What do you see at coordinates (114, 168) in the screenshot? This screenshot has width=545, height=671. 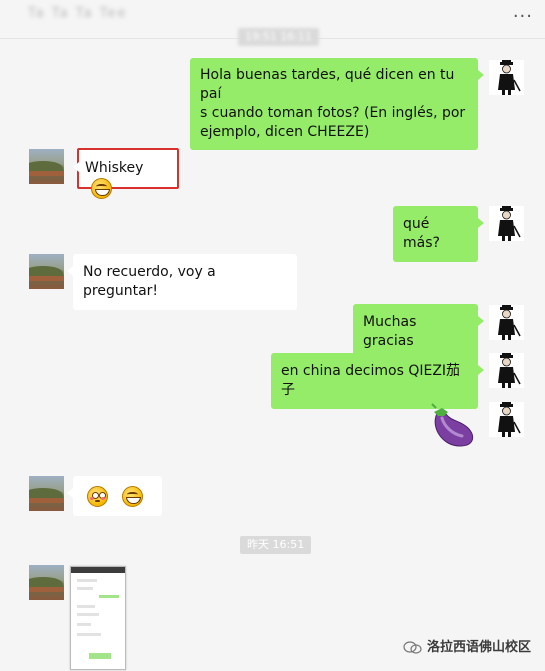 I see `message-text: Whiskey` at bounding box center [114, 168].